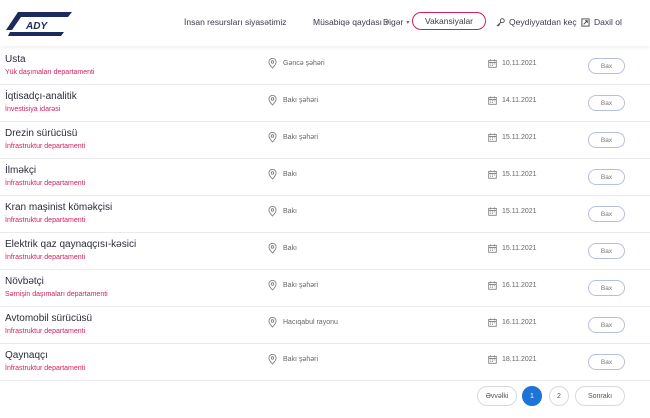 The width and height of the screenshot is (650, 418). I want to click on vacancy-title: Kran maşinist köməkçisi, so click(58, 207).